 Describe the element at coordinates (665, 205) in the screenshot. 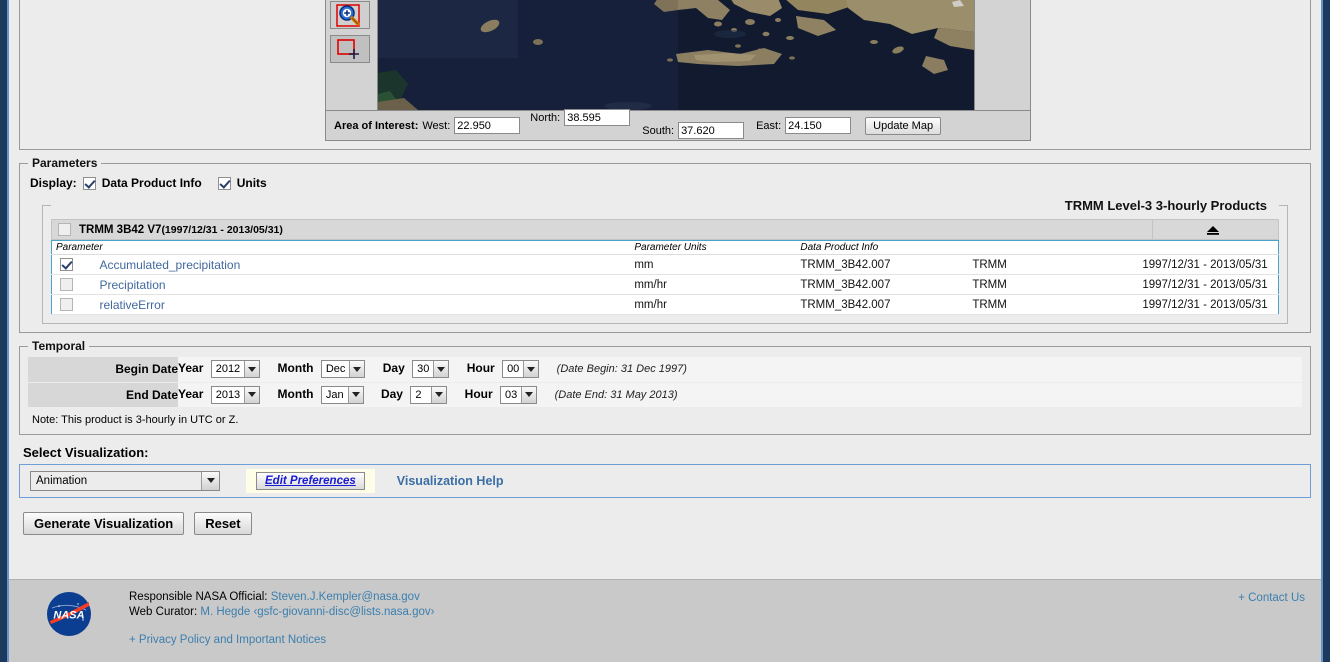

I see `product-group-legend: TRMM Level-3 3-hourly Products` at that location.